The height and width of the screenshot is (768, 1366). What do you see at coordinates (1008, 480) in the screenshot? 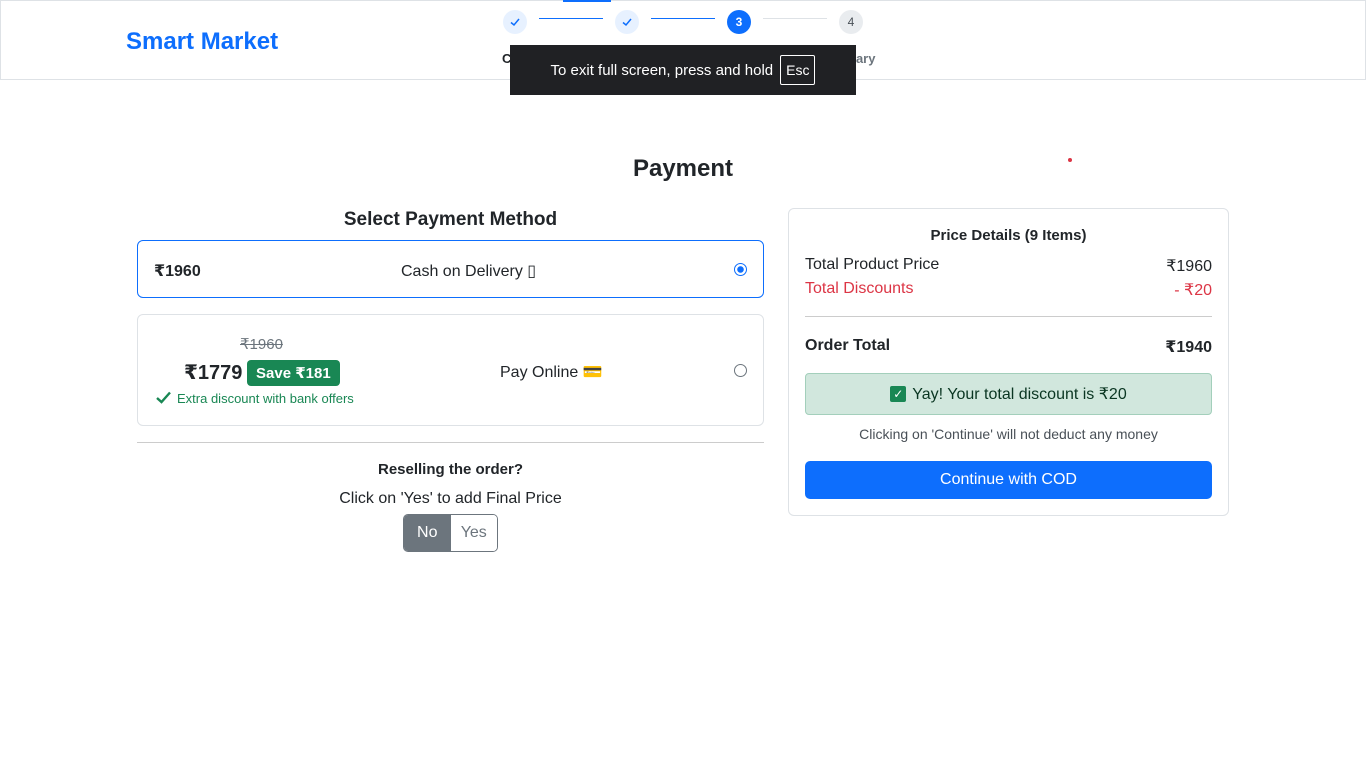
I see `continue-button: Continue with COD` at bounding box center [1008, 480].